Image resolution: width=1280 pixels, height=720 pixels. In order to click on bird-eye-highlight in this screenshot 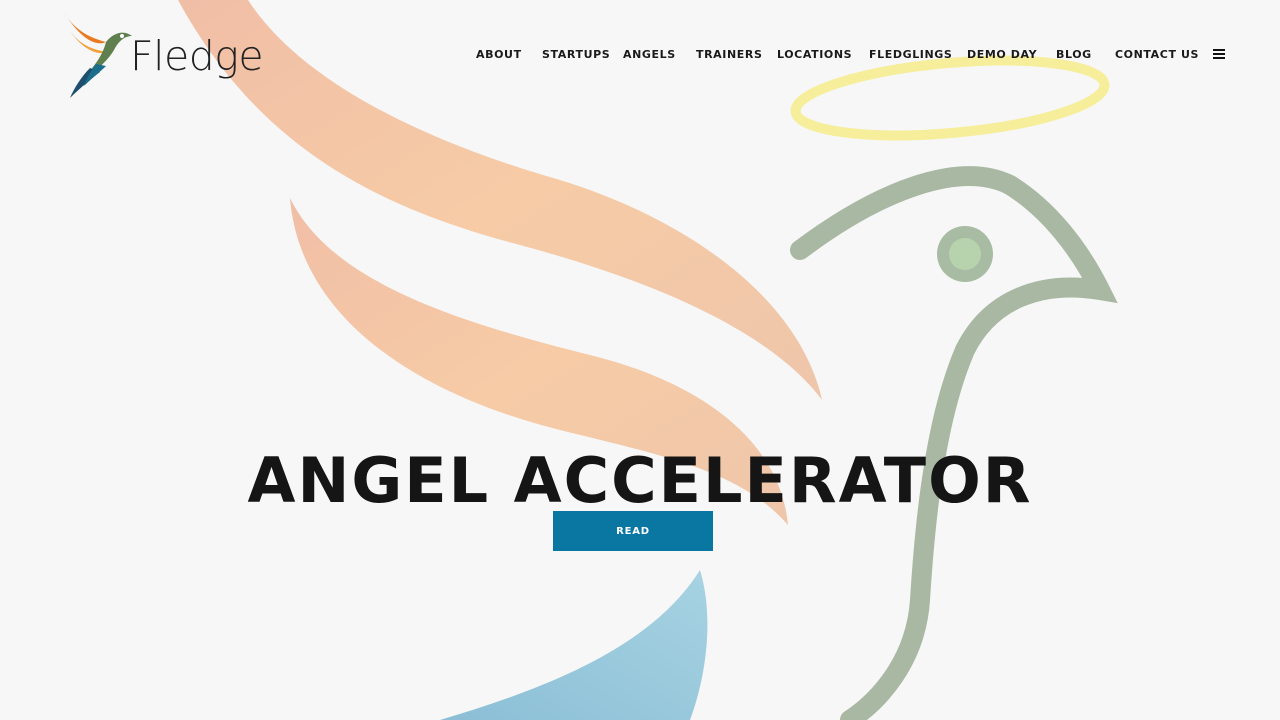, I will do `click(965, 254)`.